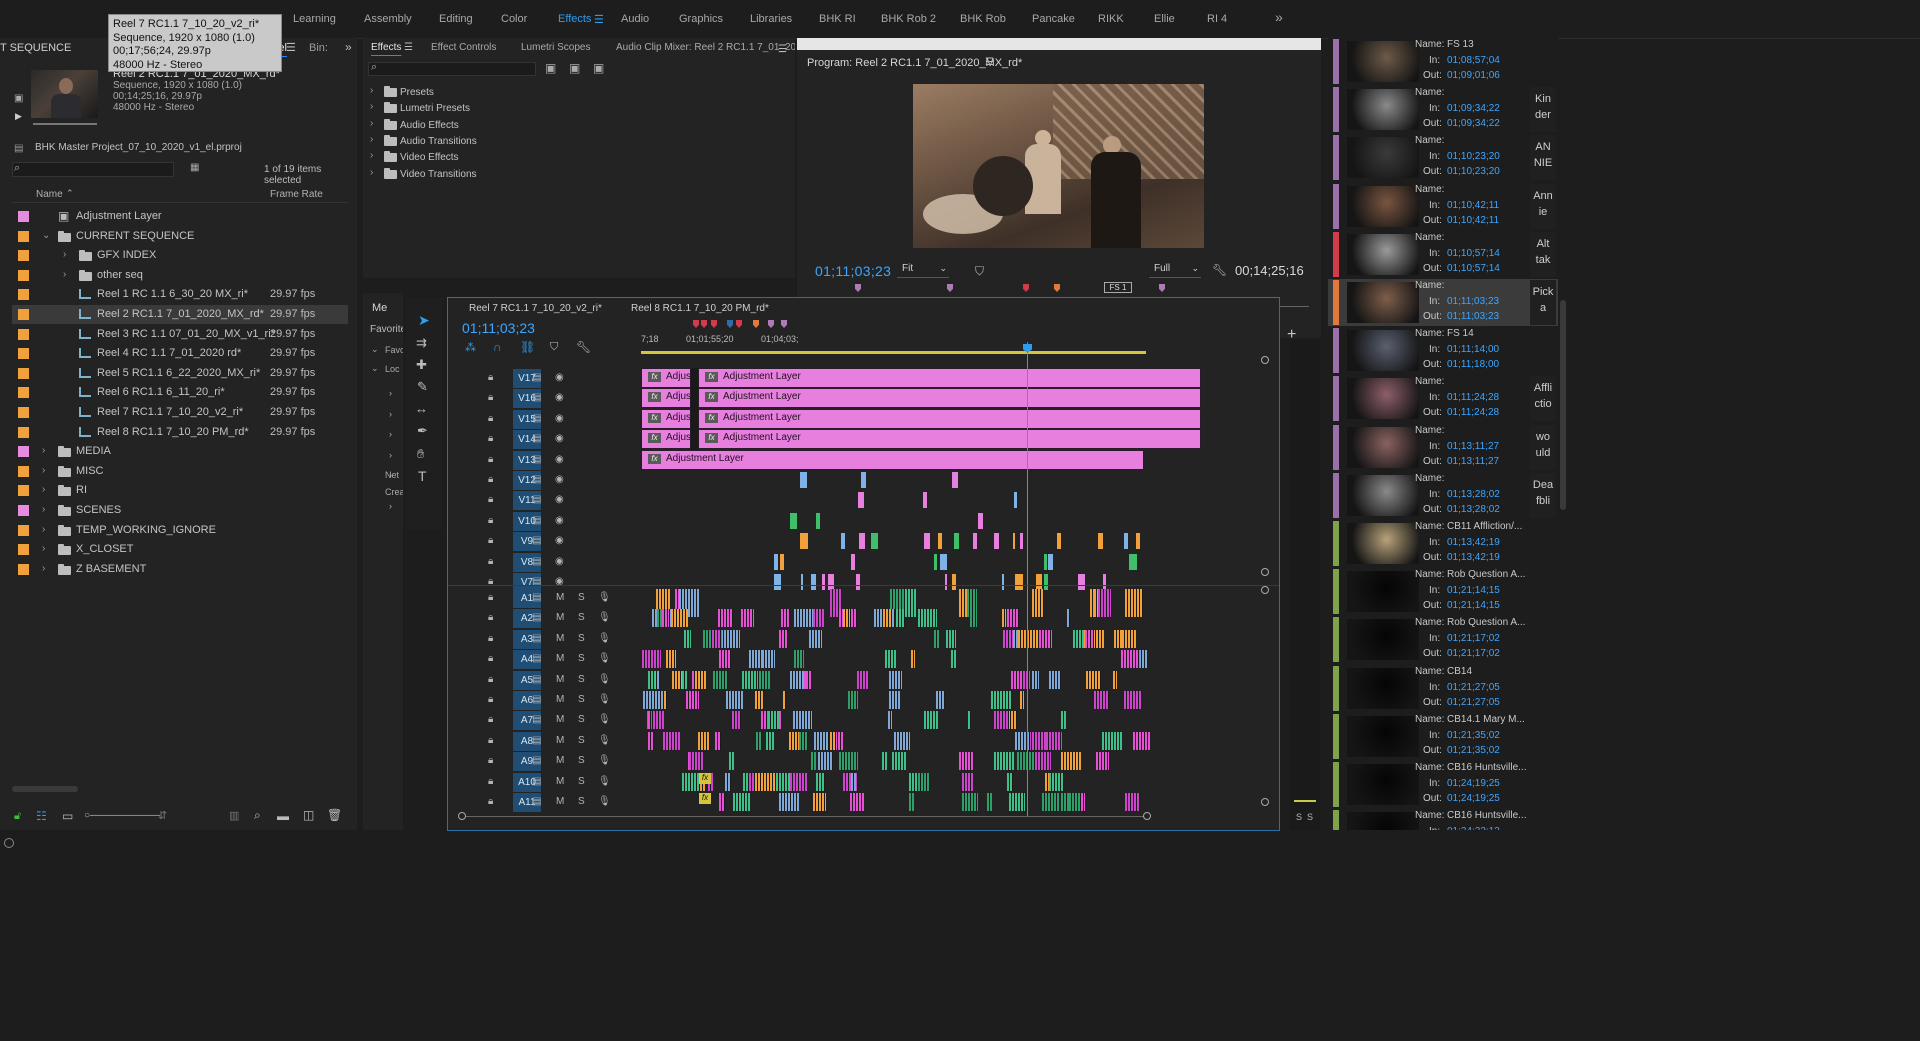 The image size is (1920, 1041). I want to click on new-bin-icon: ▬, so click(283, 816).